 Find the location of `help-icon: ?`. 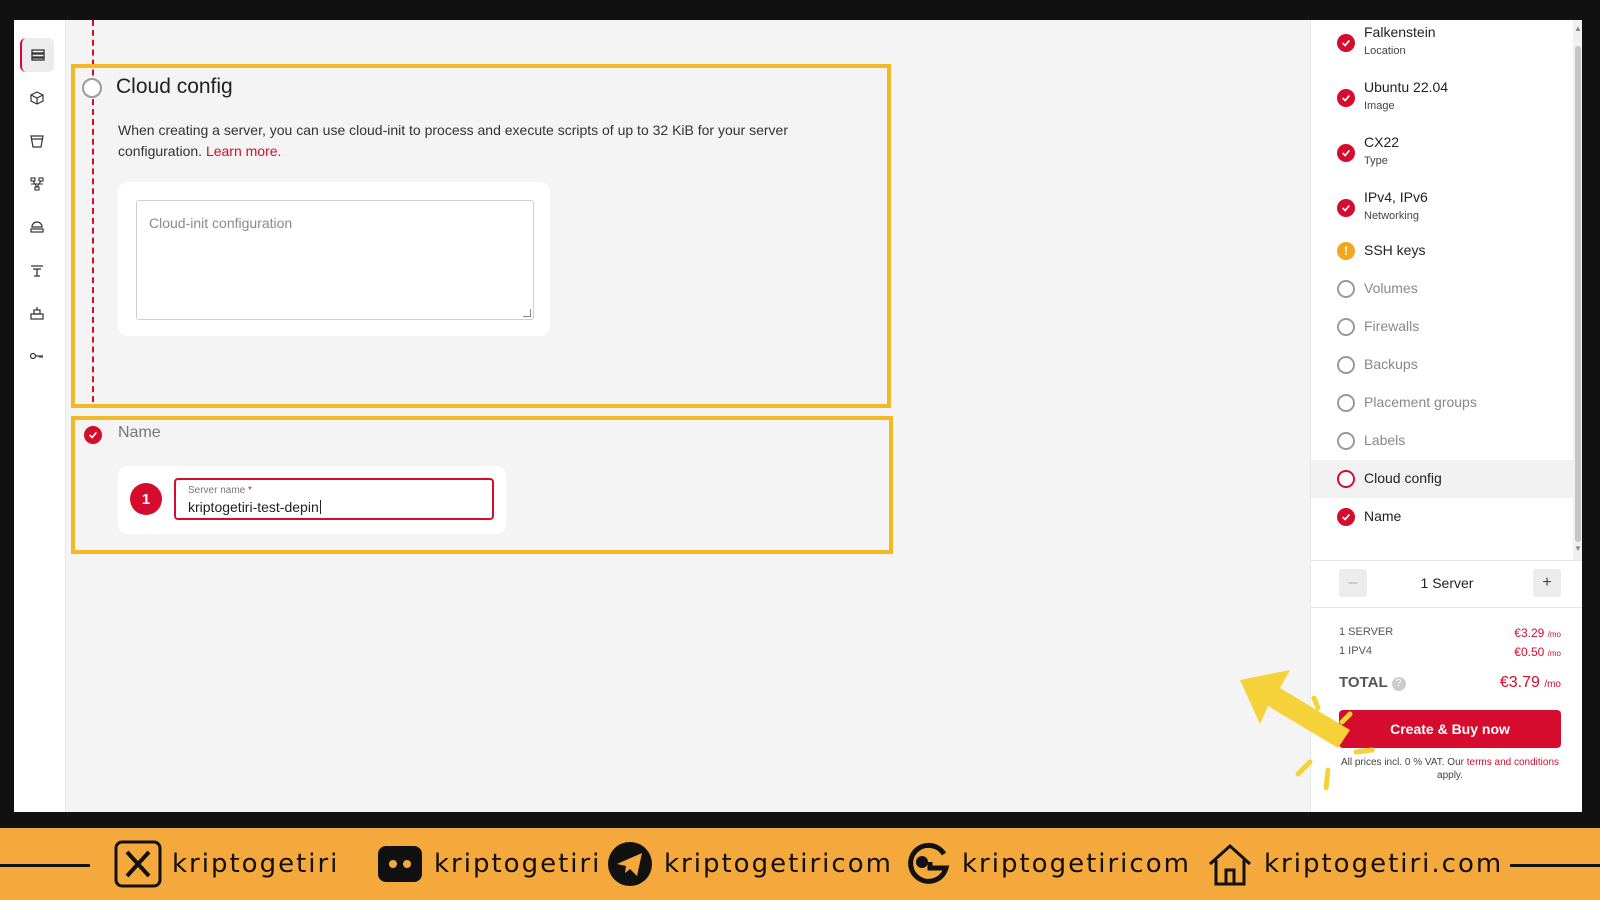

help-icon: ? is located at coordinates (1398, 684).